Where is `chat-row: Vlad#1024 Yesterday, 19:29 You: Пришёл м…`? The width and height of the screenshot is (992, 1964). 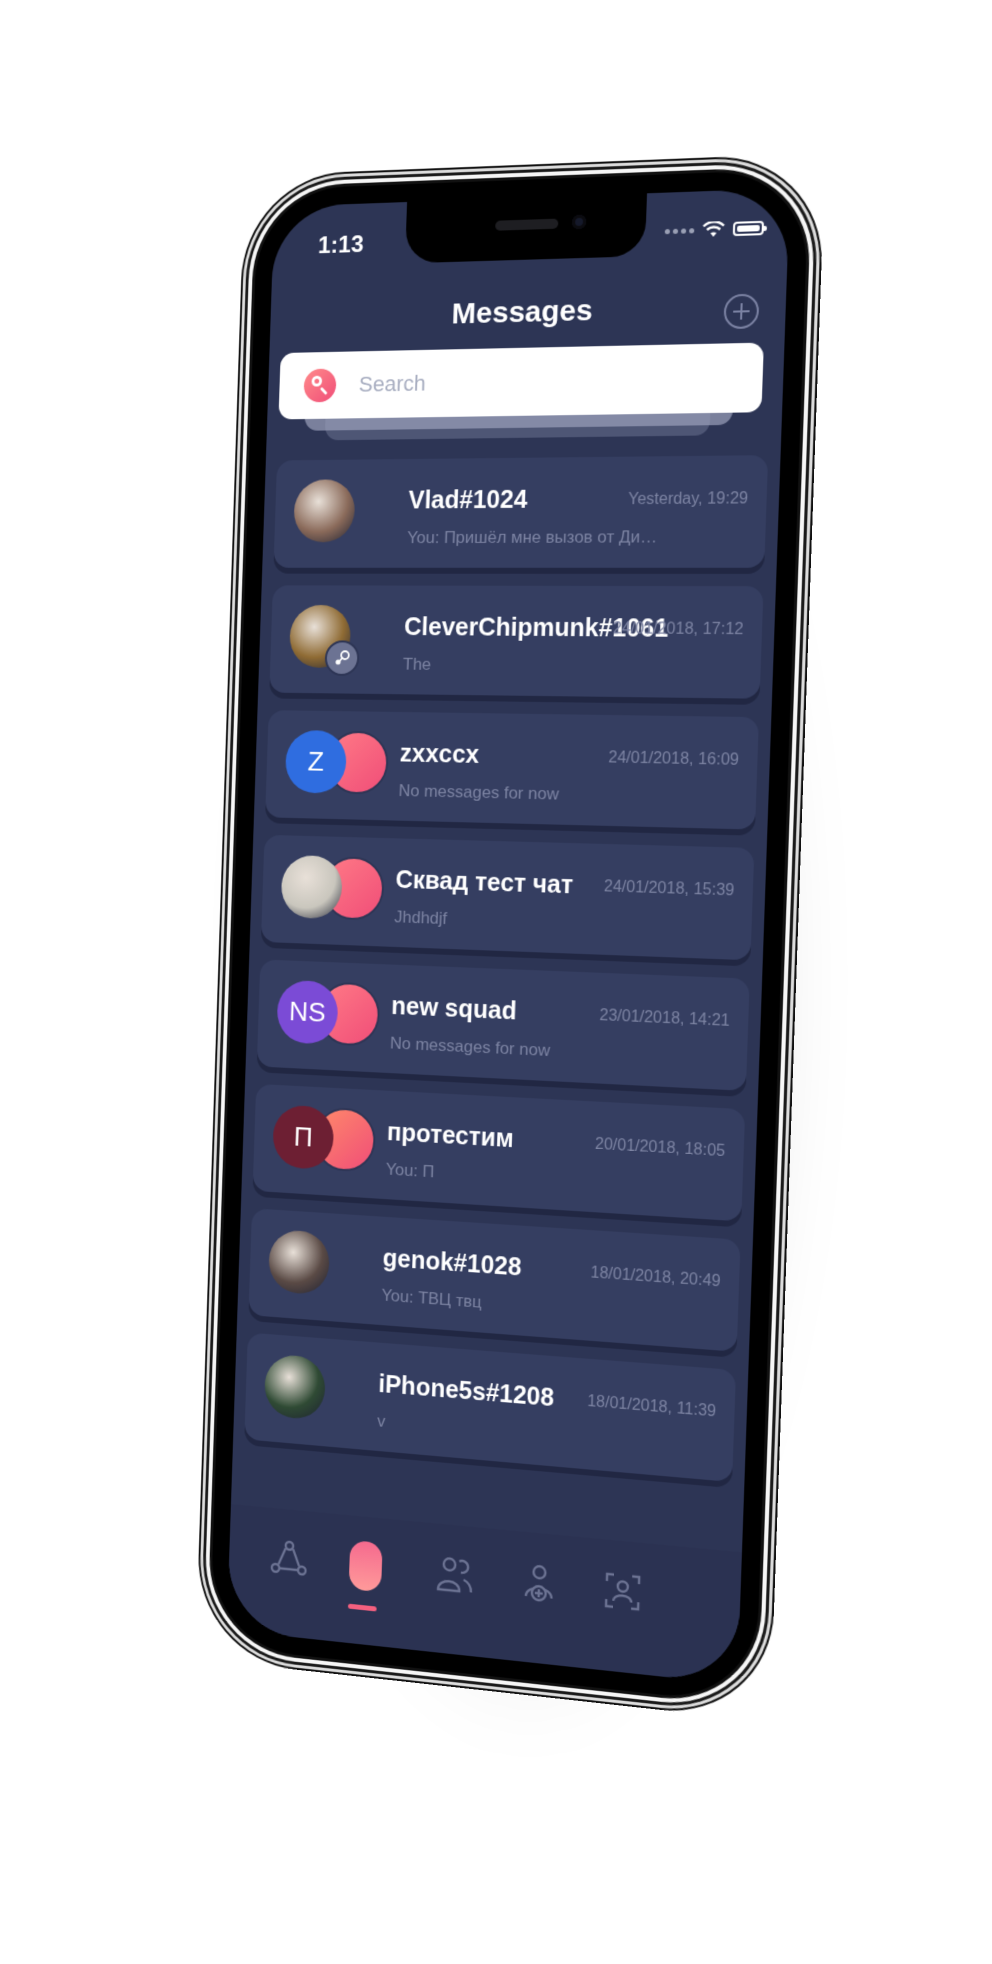
chat-row: Vlad#1024 Yesterday, 19:29 You: Пришёл м… is located at coordinates (521, 511).